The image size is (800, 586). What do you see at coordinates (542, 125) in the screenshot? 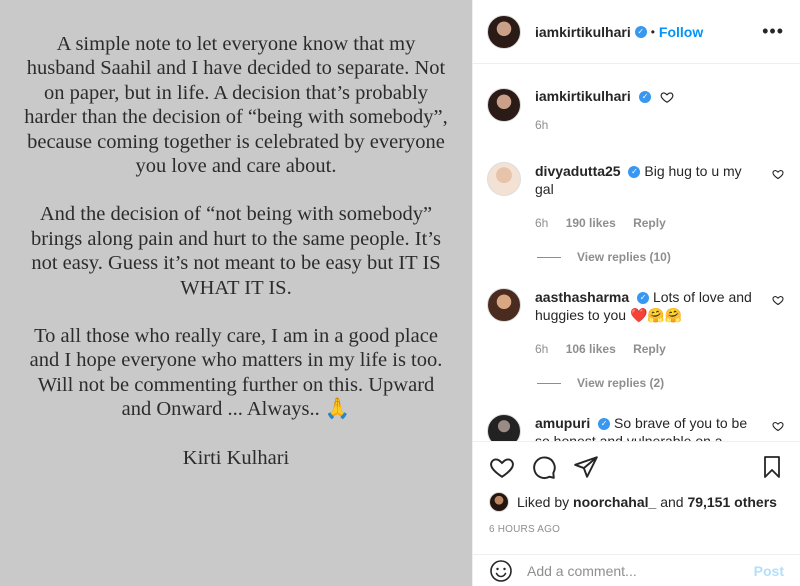
I see `caption-time: 6h` at bounding box center [542, 125].